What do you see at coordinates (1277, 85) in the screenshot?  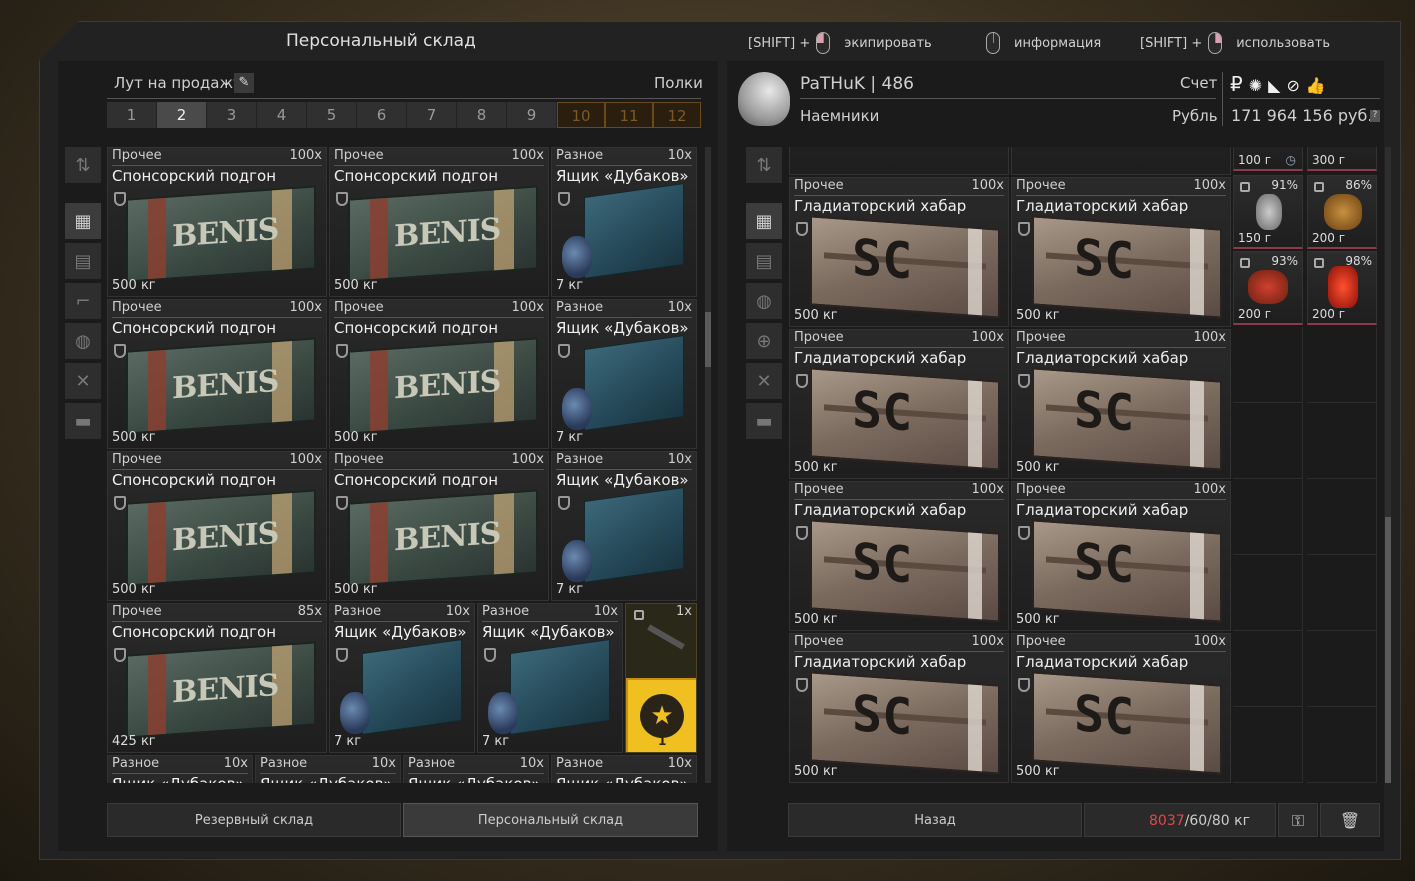 I see `boot-icon: ◣` at bounding box center [1277, 85].